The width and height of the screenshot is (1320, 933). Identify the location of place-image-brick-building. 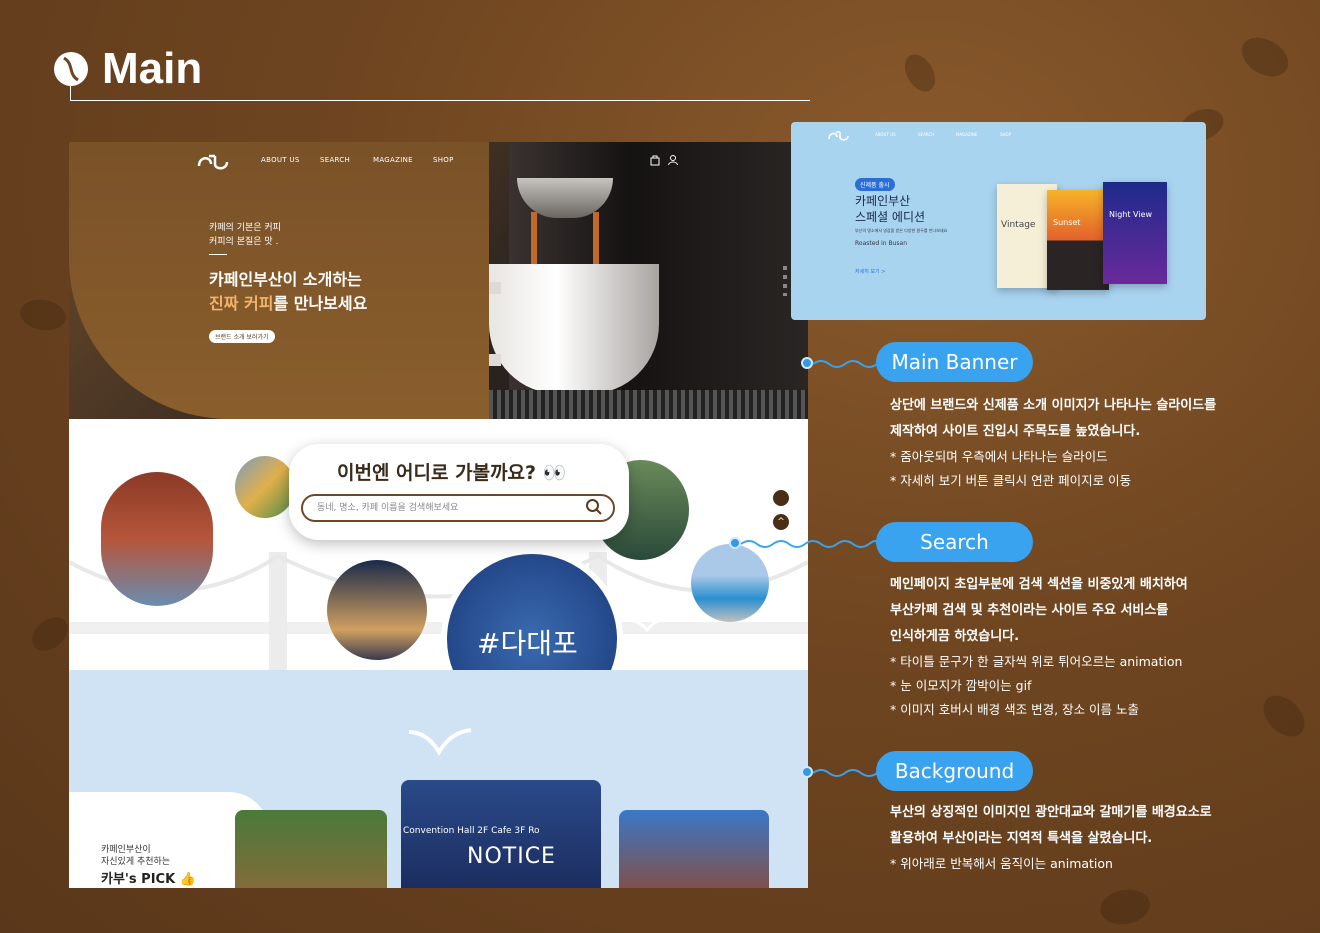
(157, 539).